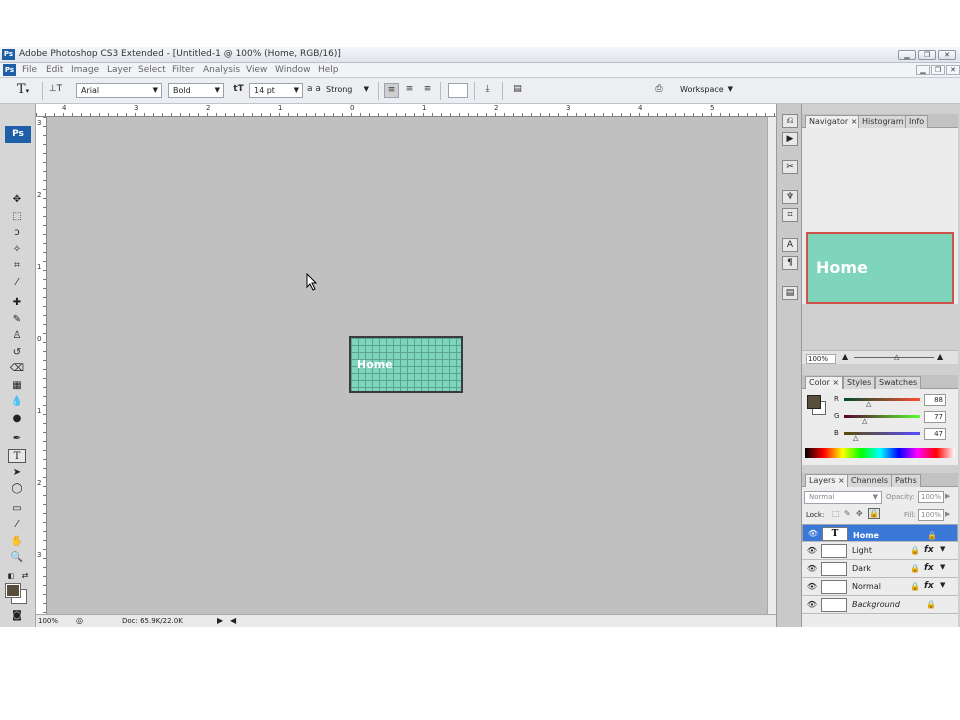 The image size is (960, 720). I want to click on maximize-button: ❐, so click(927, 55).